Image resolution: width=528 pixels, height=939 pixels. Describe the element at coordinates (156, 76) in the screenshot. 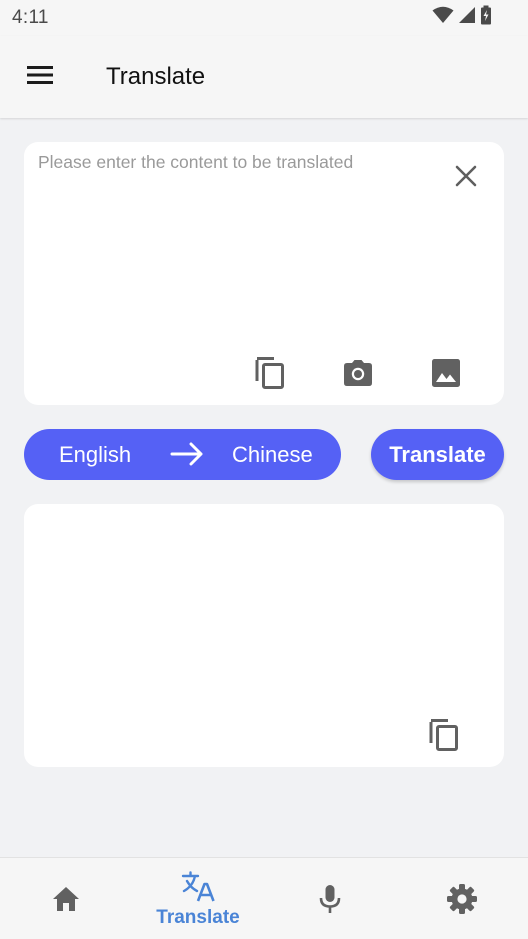

I see `page-title: Translate` at that location.